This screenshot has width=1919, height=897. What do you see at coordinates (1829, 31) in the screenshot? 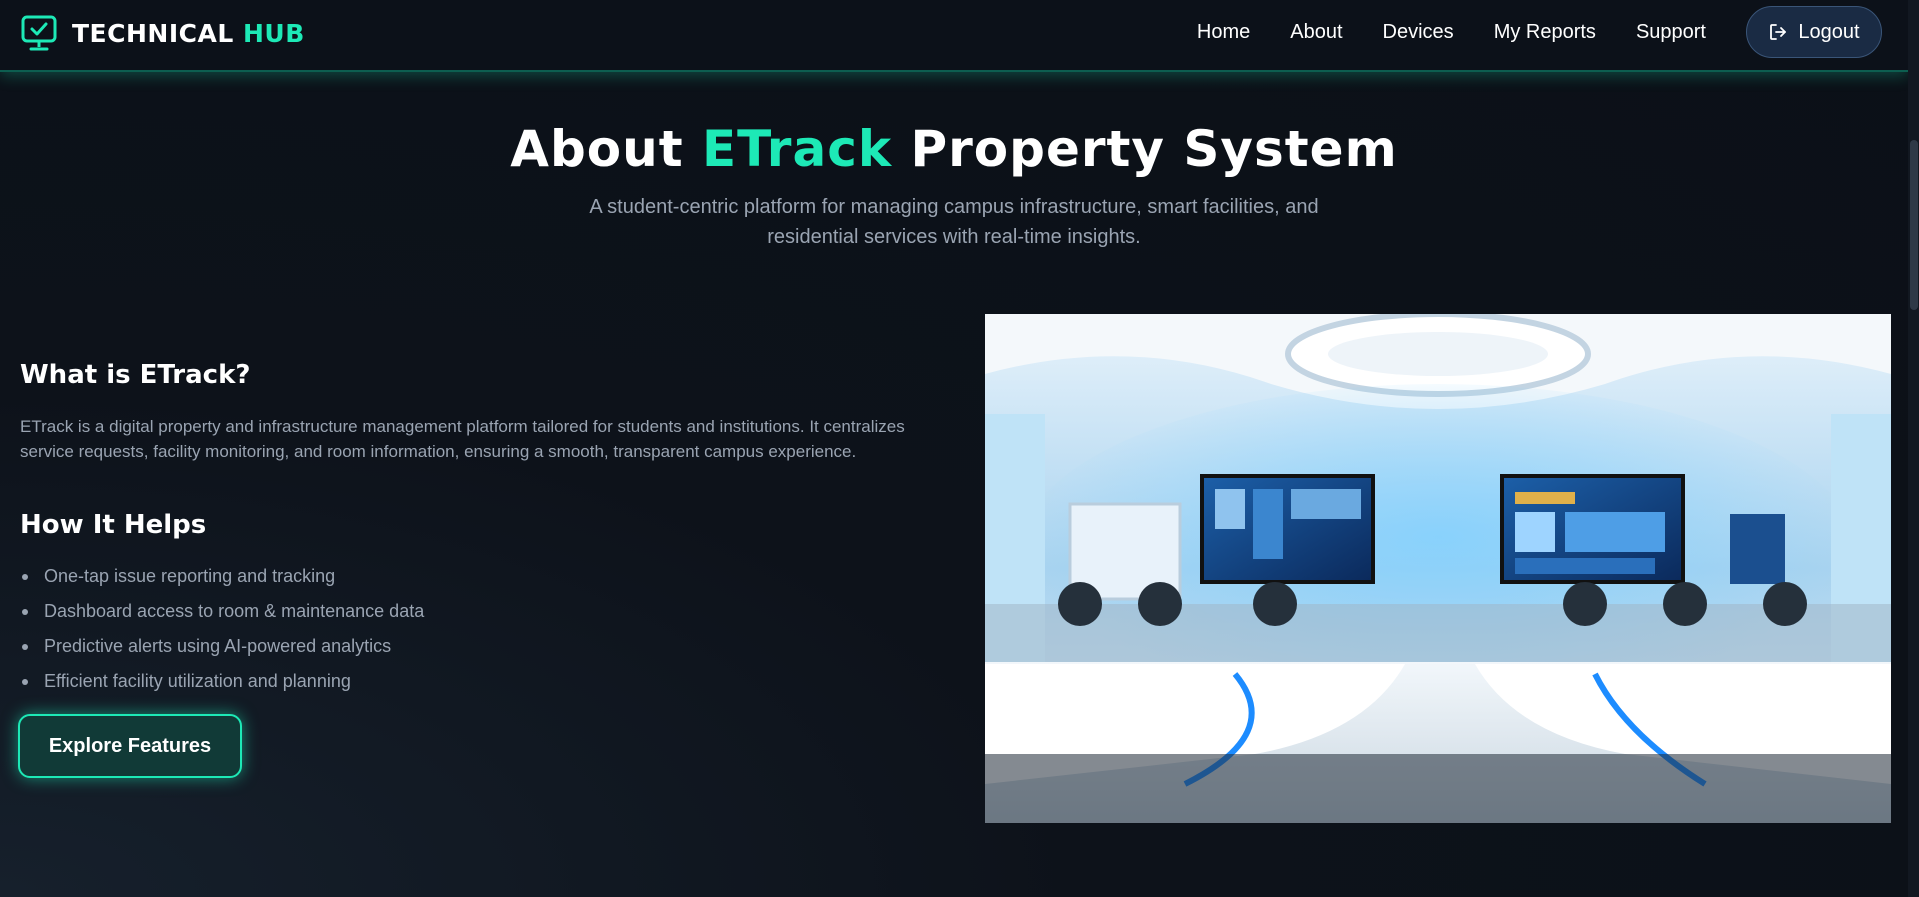
I see `logout-label: Logout` at bounding box center [1829, 31].